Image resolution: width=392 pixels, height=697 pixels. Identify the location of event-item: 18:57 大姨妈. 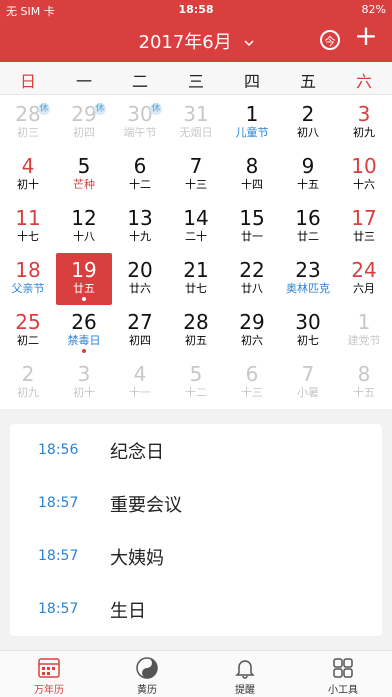
(196, 556).